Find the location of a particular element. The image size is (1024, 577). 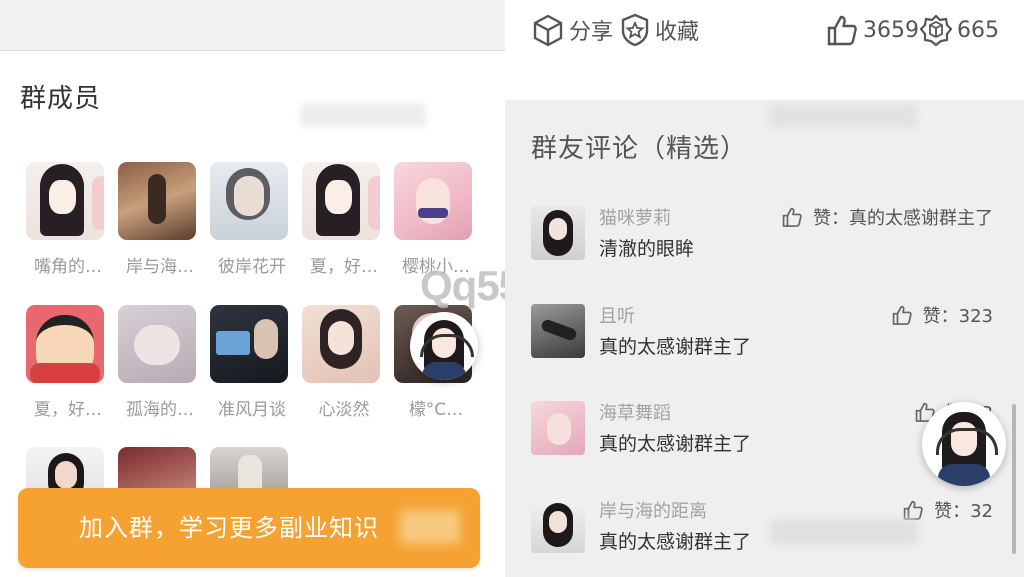

member-item: 彼岸花开 is located at coordinates (253, 219).